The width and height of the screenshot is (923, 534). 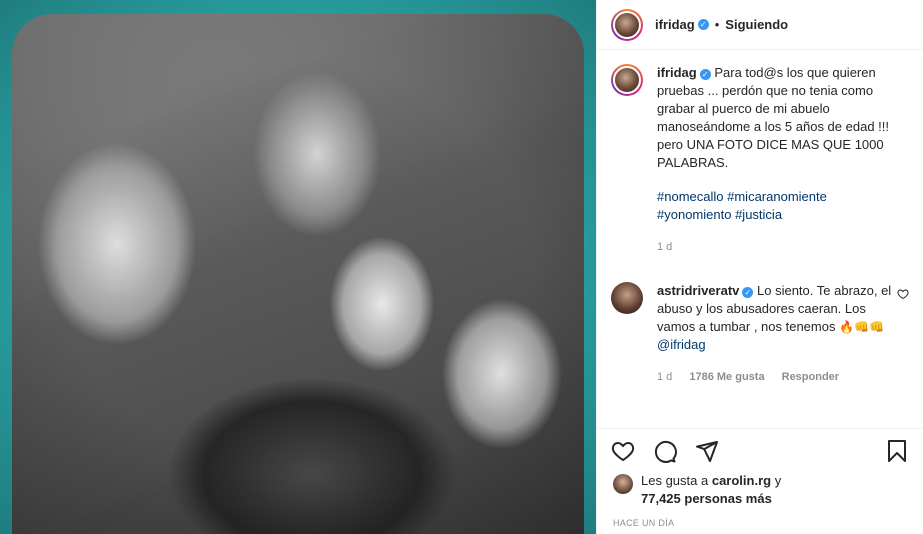 I want to click on caption-username: ifridag, so click(x=677, y=72).